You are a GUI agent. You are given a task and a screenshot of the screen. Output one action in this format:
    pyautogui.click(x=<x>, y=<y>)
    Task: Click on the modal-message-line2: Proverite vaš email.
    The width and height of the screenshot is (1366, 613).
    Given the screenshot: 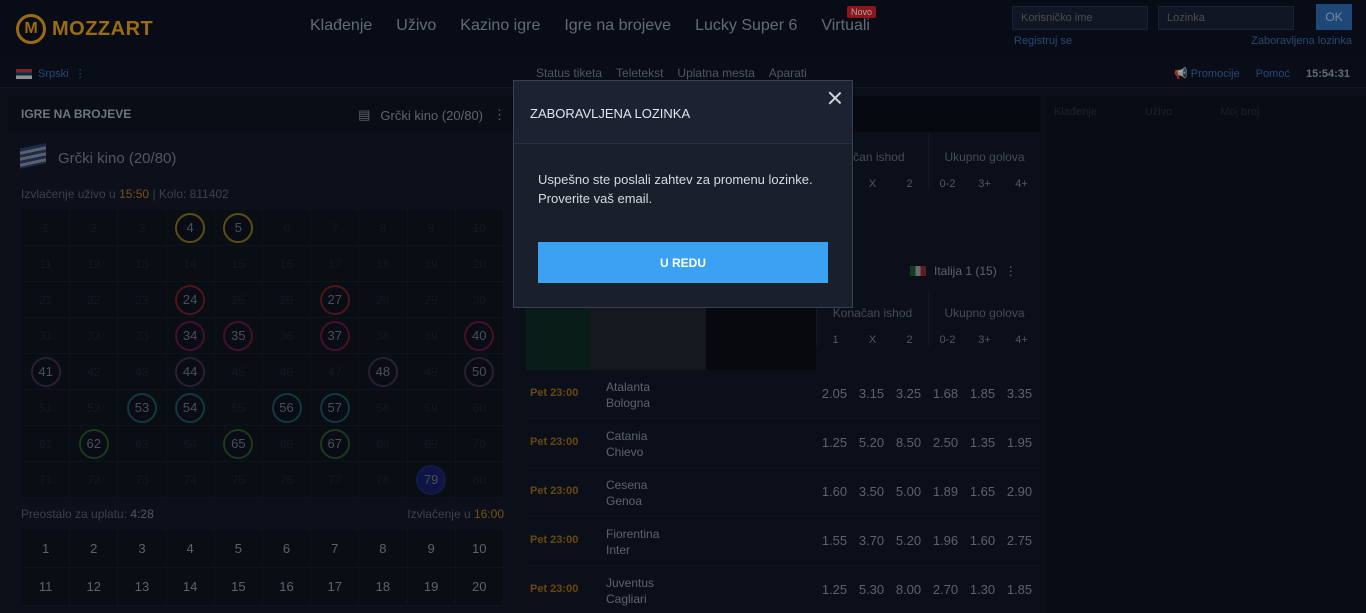 What is the action you would take?
    pyautogui.click(x=595, y=198)
    